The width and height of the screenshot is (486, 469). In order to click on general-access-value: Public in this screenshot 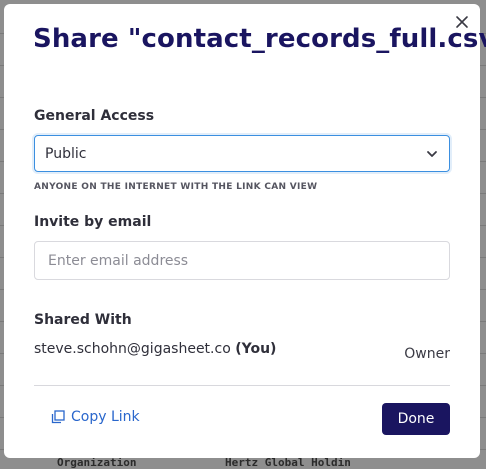, I will do `click(66, 153)`.